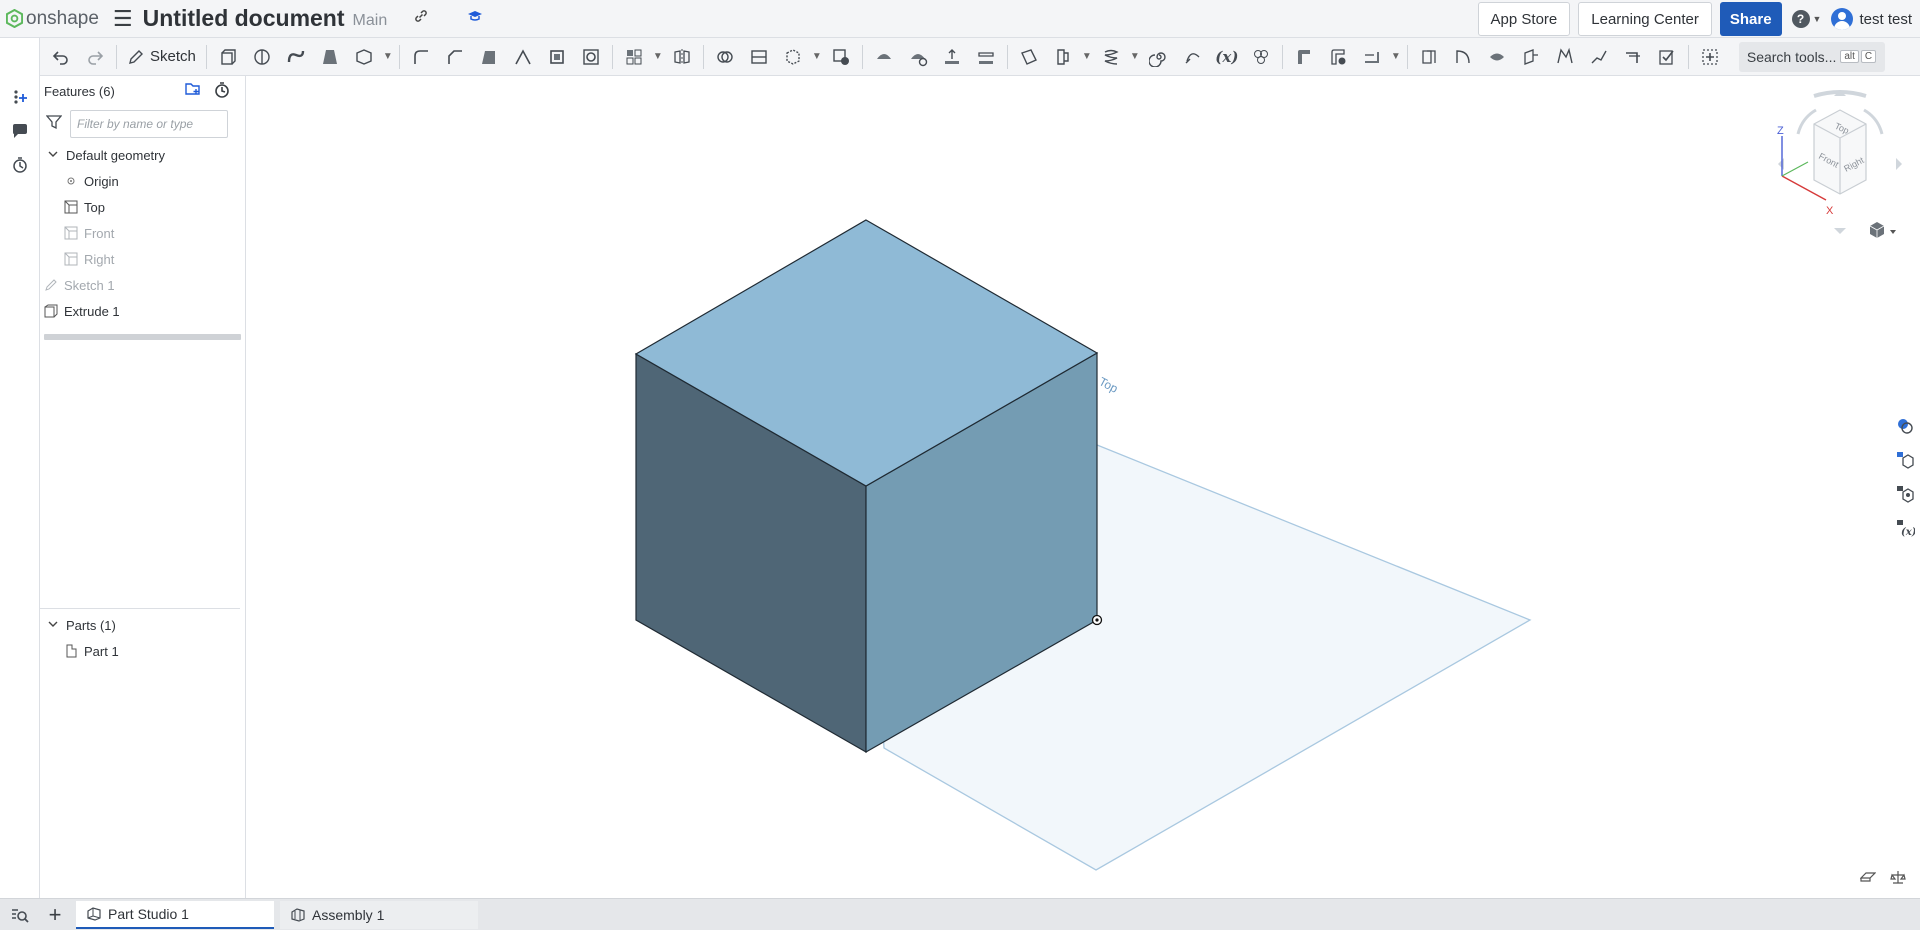 The height and width of the screenshot is (930, 1920). What do you see at coordinates (370, 21) in the screenshot?
I see `branch-label: Main` at bounding box center [370, 21].